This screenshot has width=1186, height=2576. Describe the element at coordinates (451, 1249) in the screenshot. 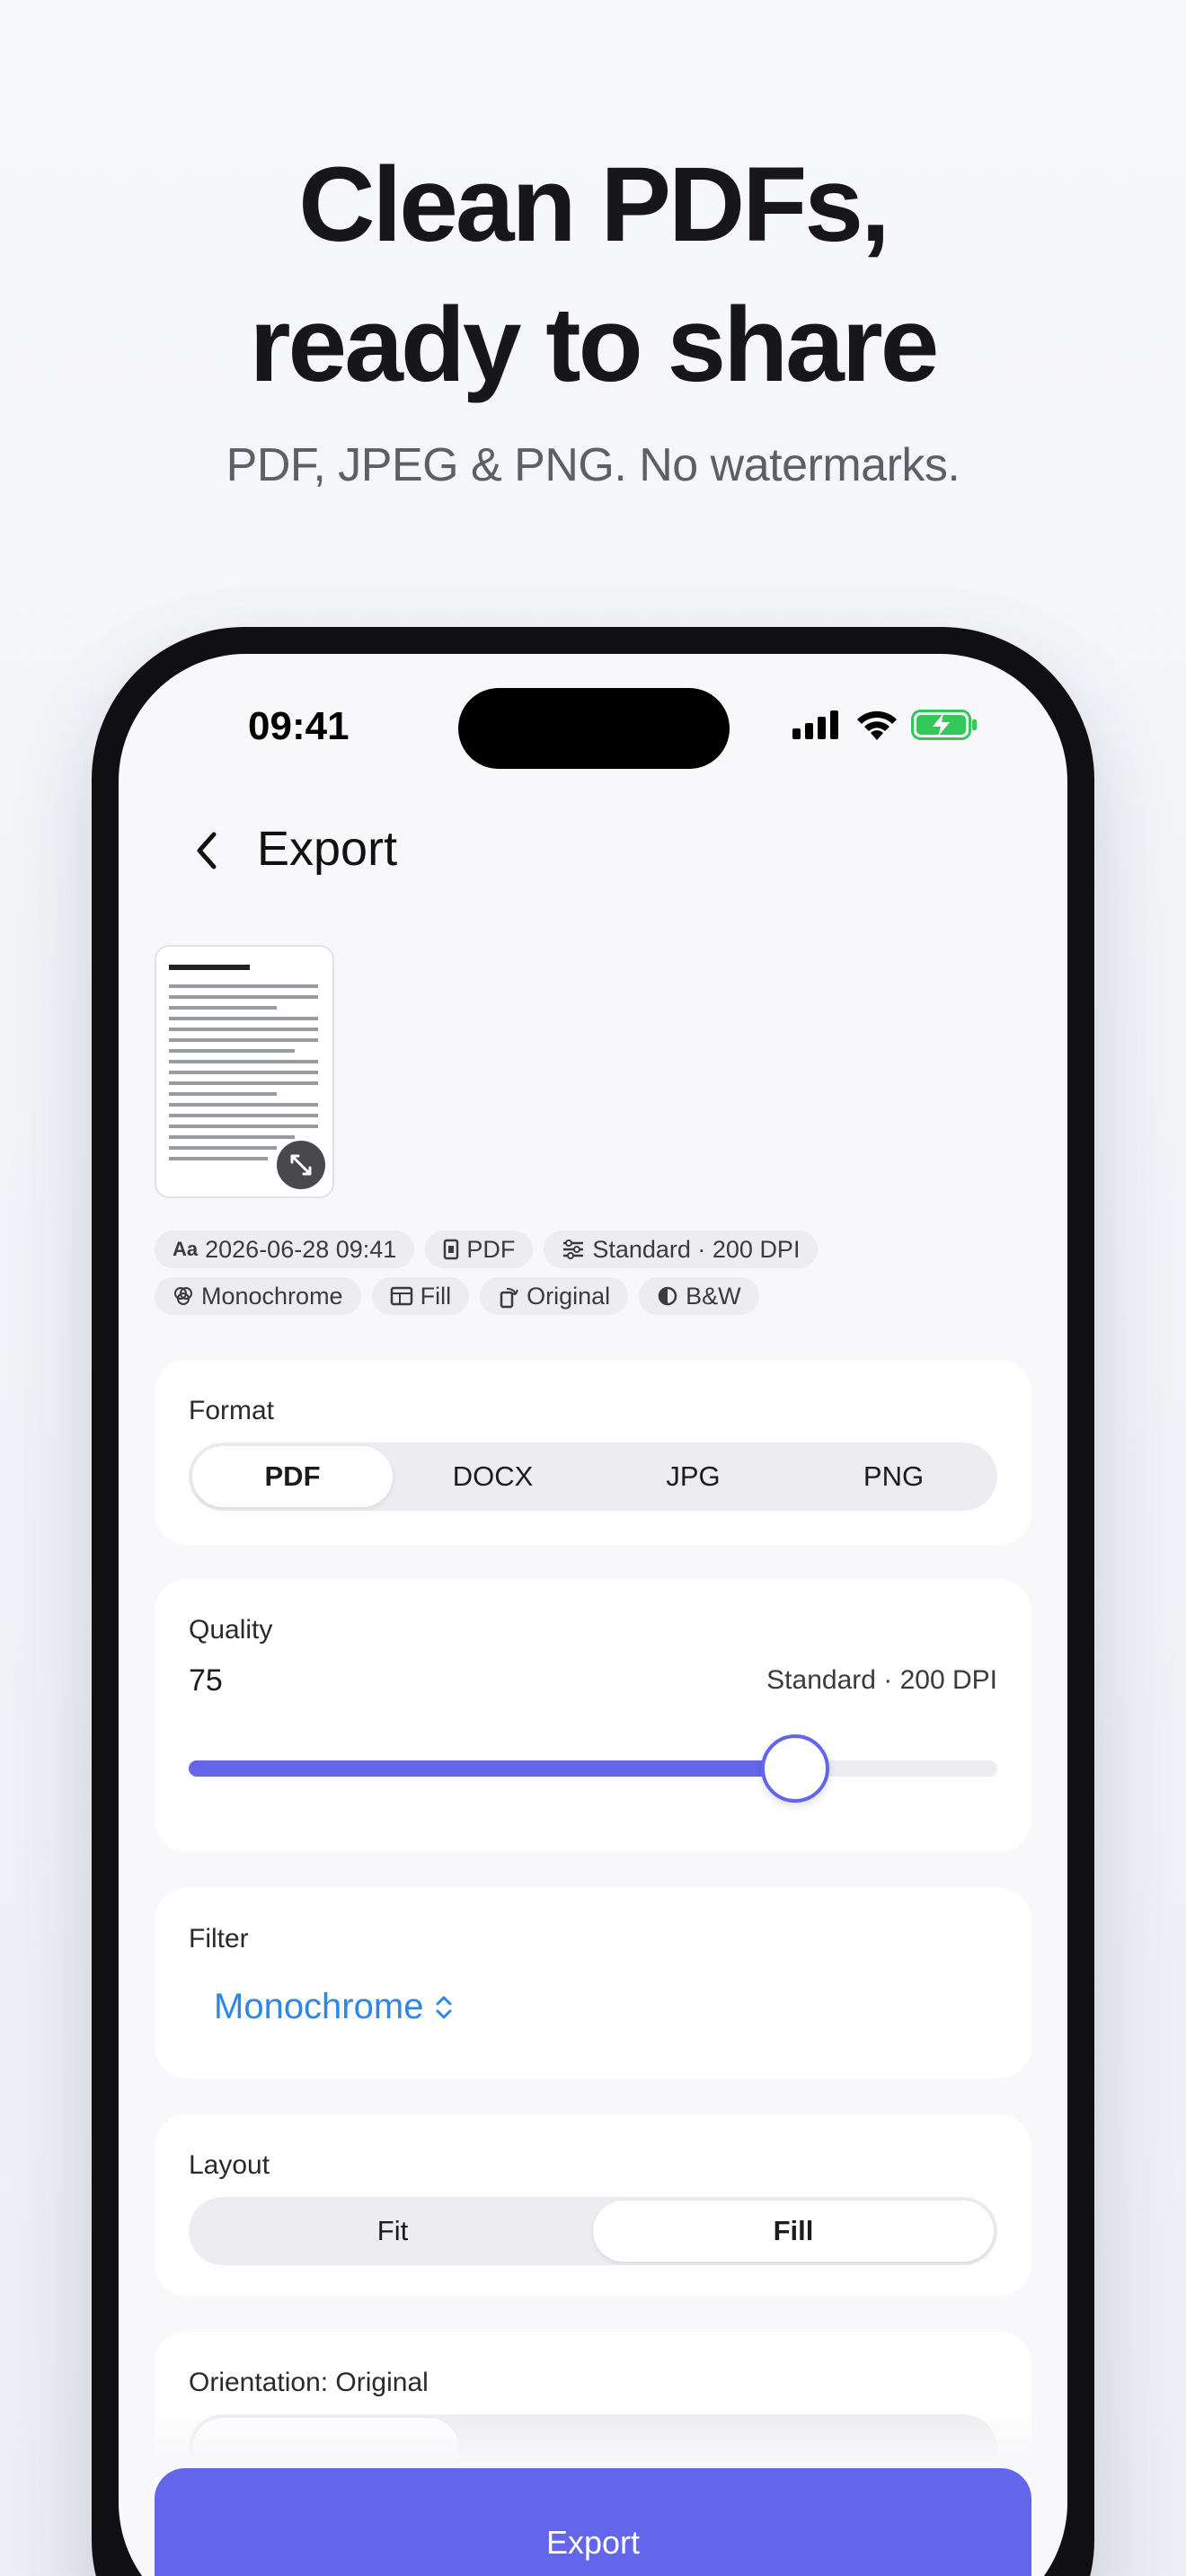

I see `document-icon` at that location.